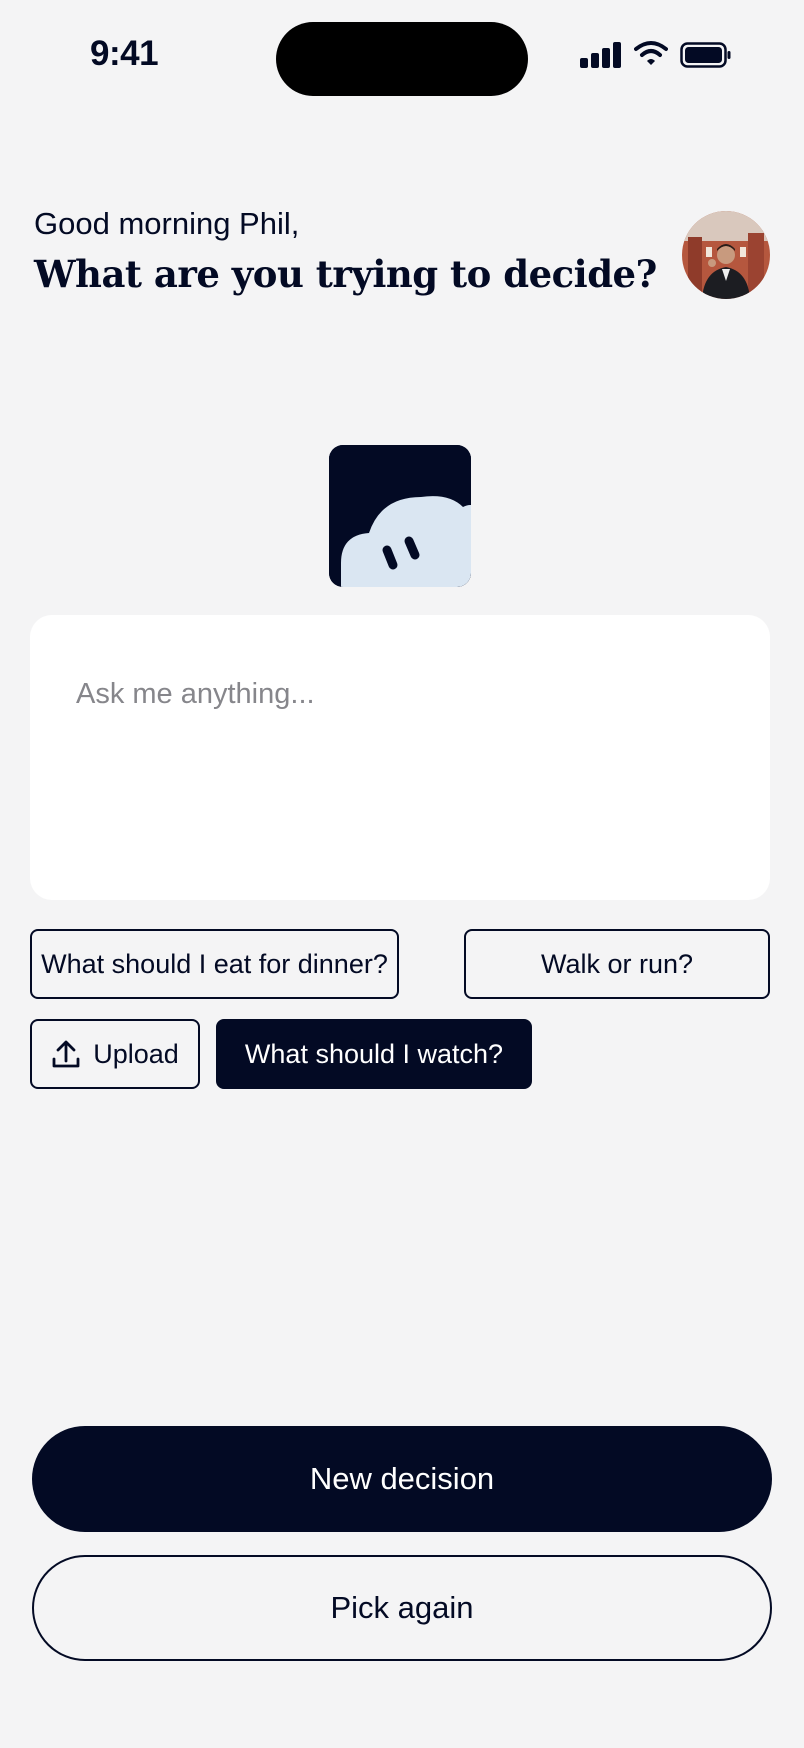 Image resolution: width=804 pixels, height=1748 pixels. I want to click on pick-again-label: Pick again, so click(402, 1607).